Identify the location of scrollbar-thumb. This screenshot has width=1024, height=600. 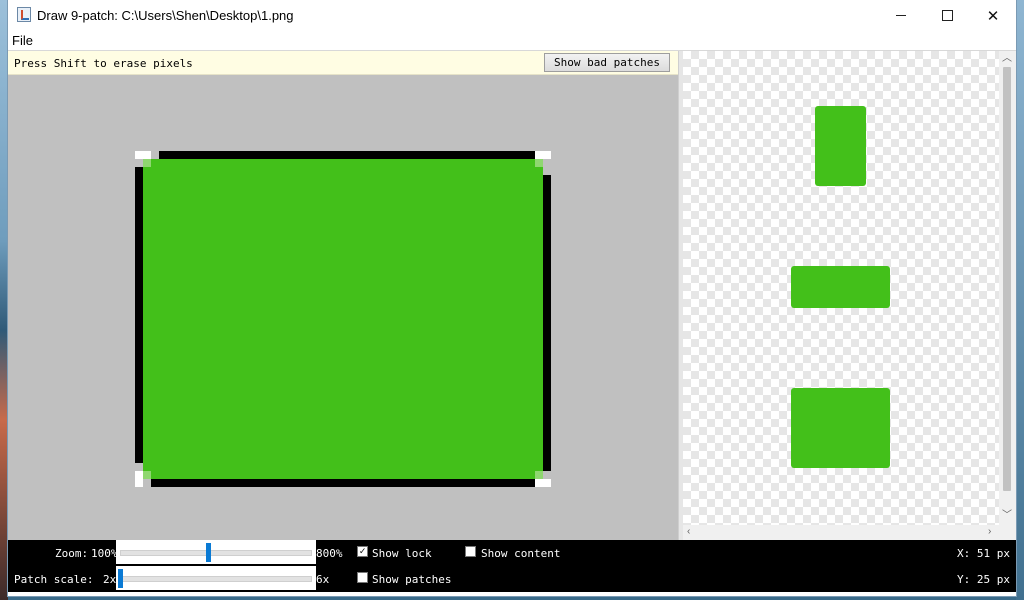
(1007, 279).